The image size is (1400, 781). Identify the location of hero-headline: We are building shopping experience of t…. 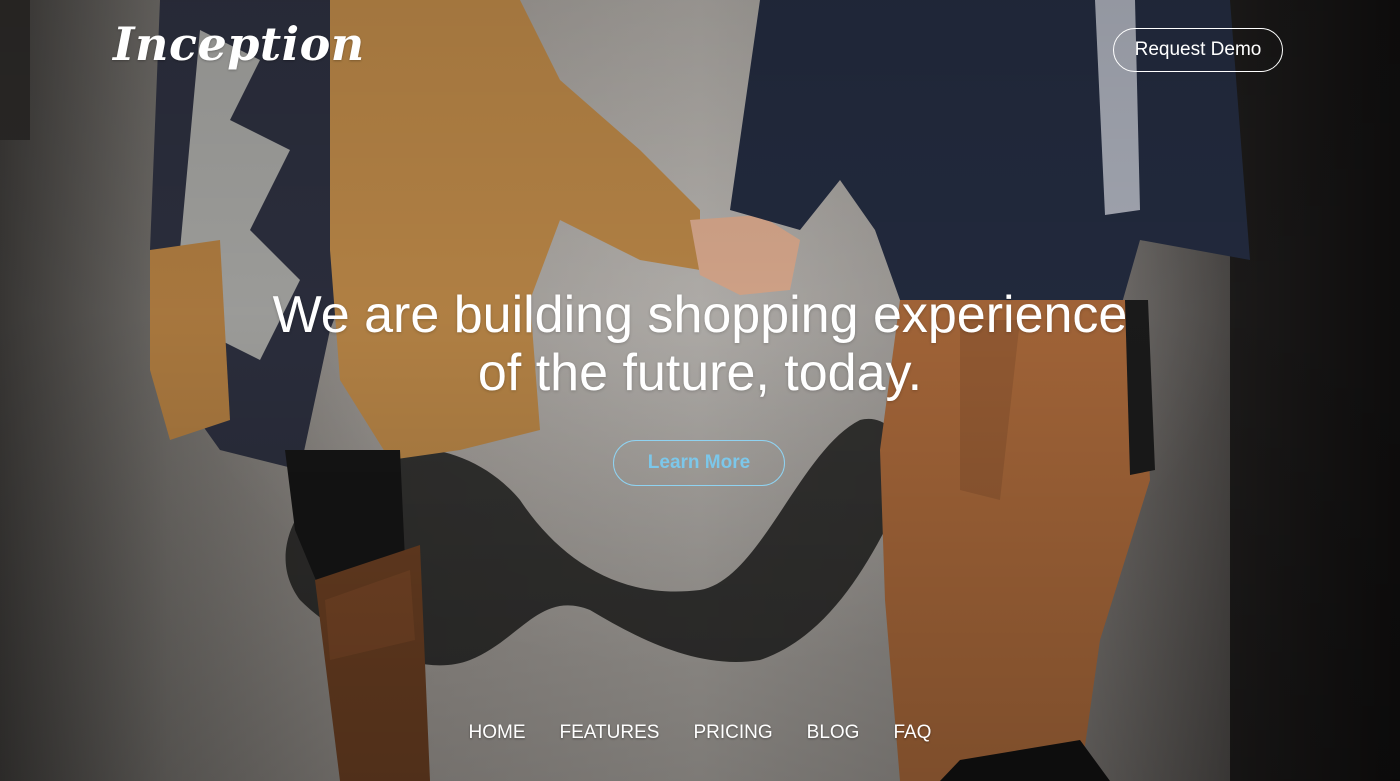
(700, 344).